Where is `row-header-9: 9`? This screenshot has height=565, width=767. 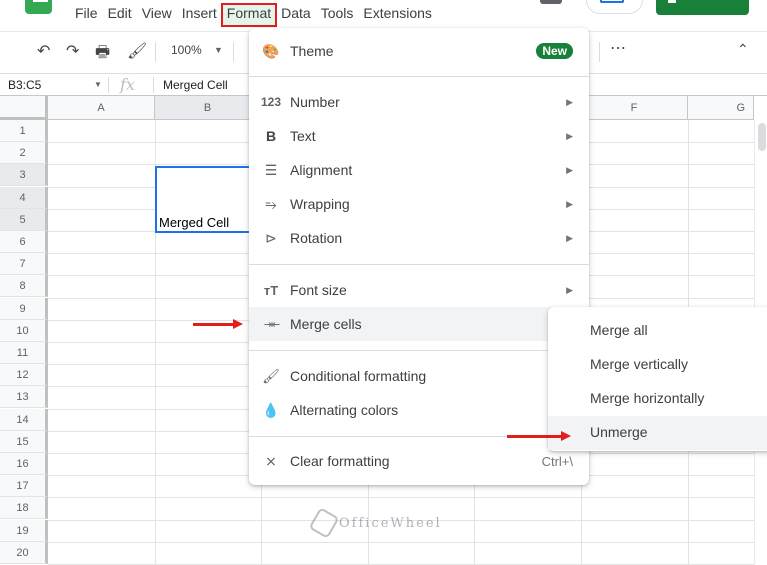 row-header-9: 9 is located at coordinates (24, 308).